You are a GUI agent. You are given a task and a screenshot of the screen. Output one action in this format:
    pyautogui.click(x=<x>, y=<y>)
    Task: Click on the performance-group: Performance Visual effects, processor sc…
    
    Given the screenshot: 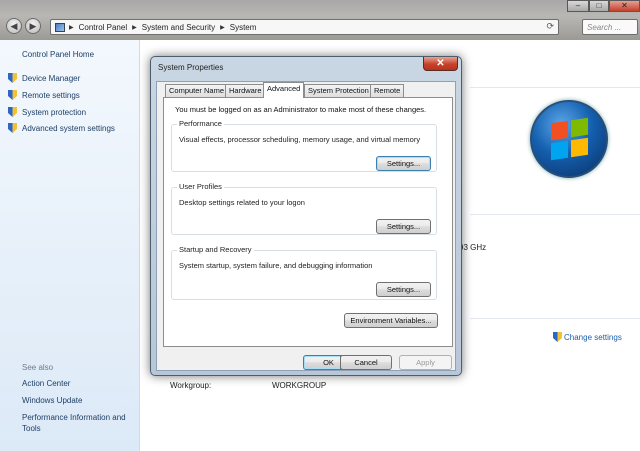 What is the action you would take?
    pyautogui.click(x=304, y=145)
    